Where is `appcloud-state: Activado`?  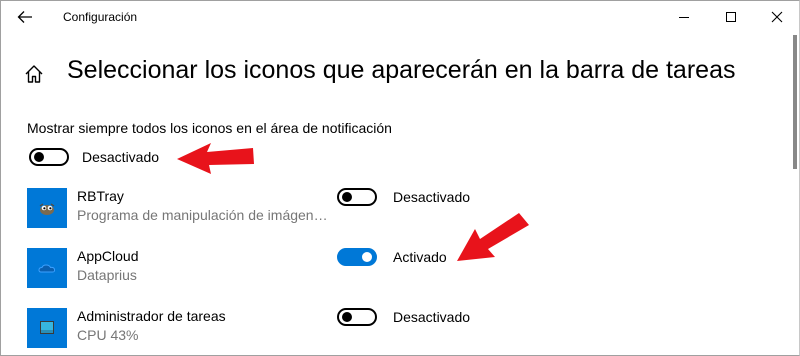
appcloud-state: Activado is located at coordinates (420, 257).